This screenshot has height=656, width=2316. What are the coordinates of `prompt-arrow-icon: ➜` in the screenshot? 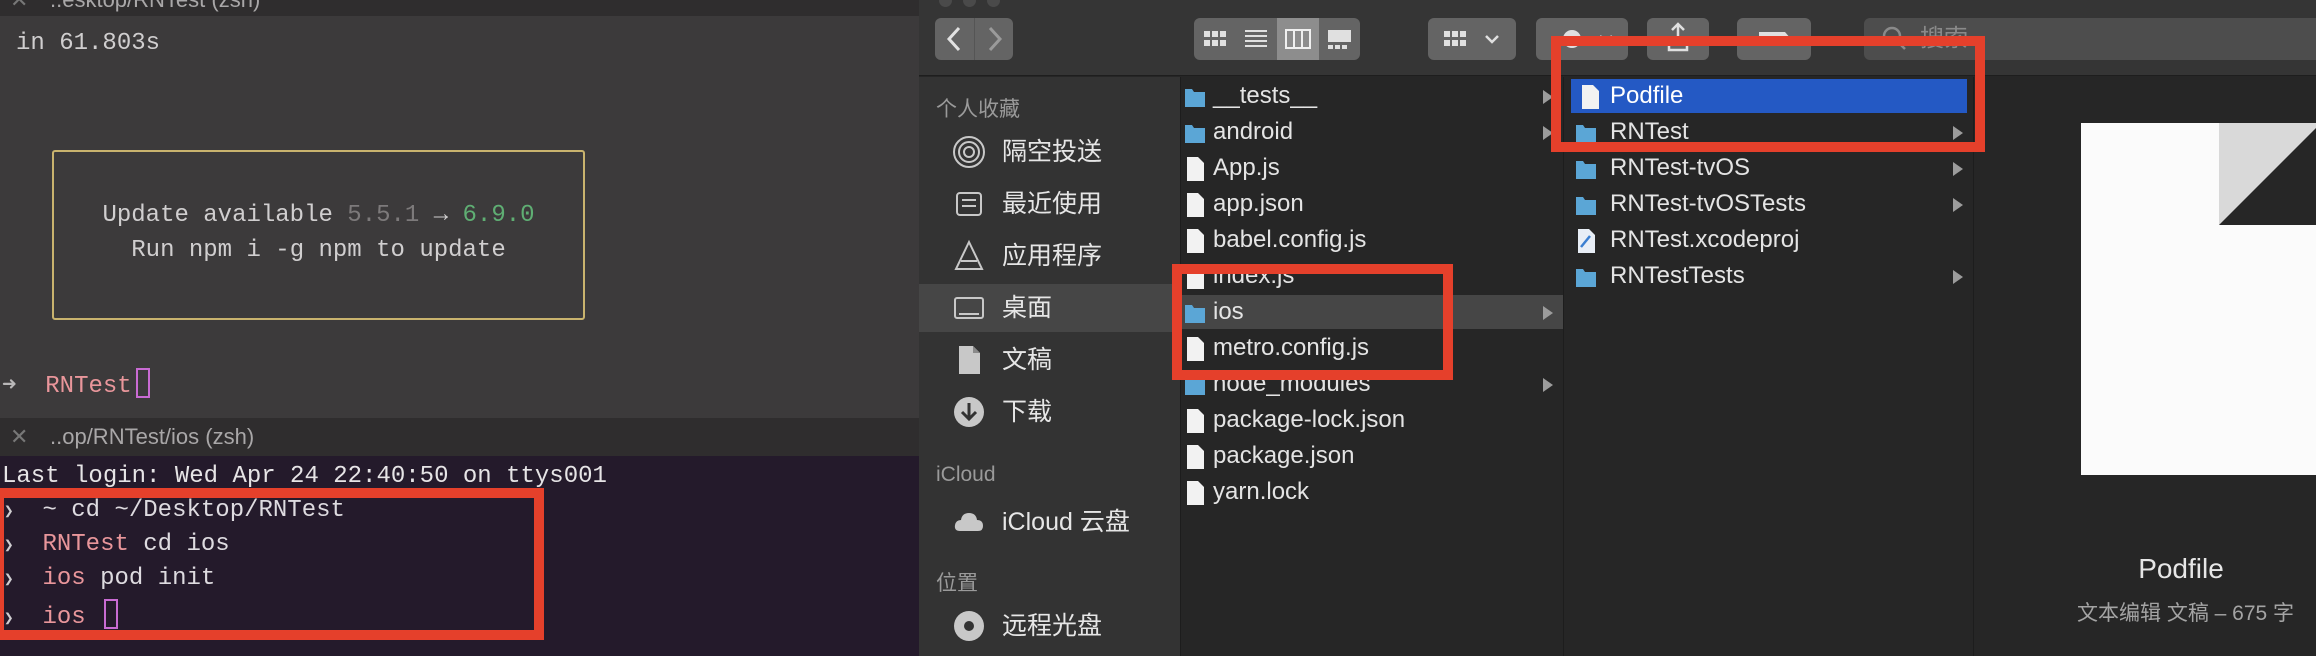 It's located at (9, 386).